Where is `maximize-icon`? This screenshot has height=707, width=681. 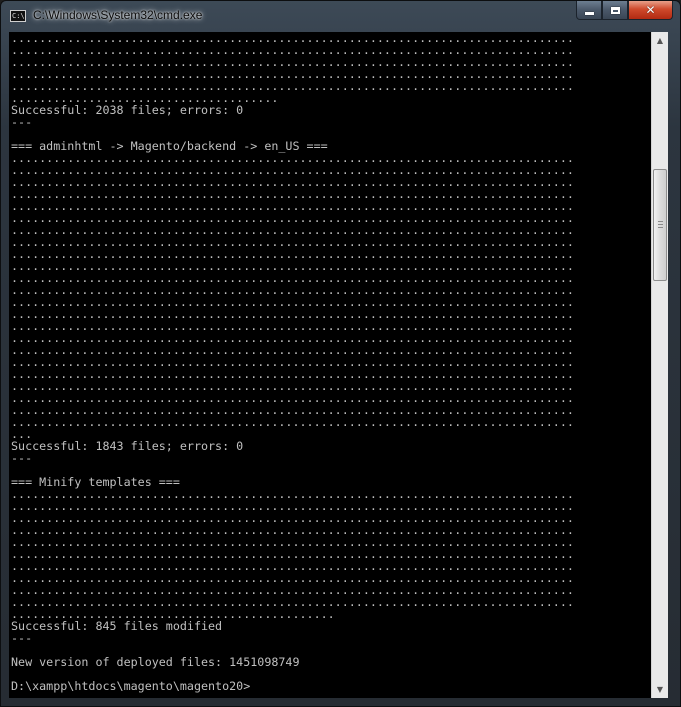
maximize-icon is located at coordinates (615, 10).